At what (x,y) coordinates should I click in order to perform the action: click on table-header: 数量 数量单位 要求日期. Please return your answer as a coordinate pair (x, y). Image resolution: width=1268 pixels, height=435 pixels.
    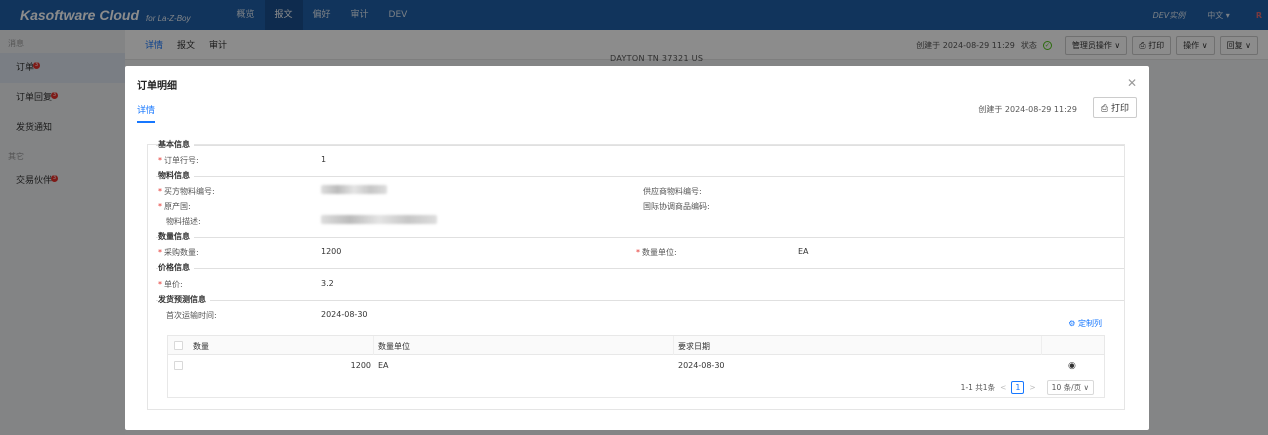
    Looking at the image, I should click on (636, 345).